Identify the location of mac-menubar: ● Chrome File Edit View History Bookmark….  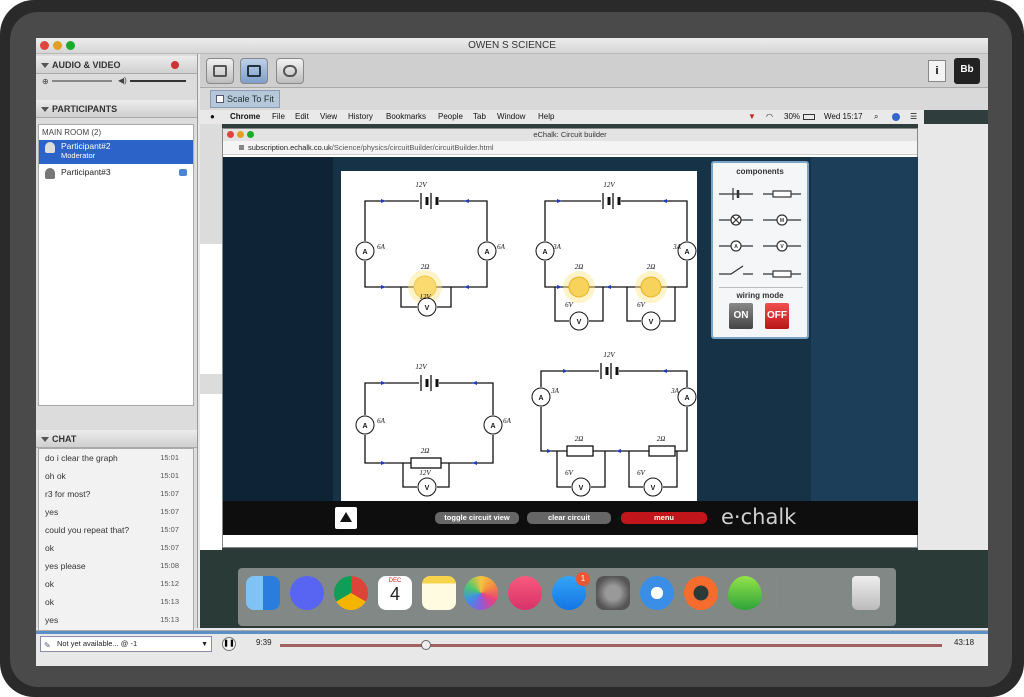
(562, 117).